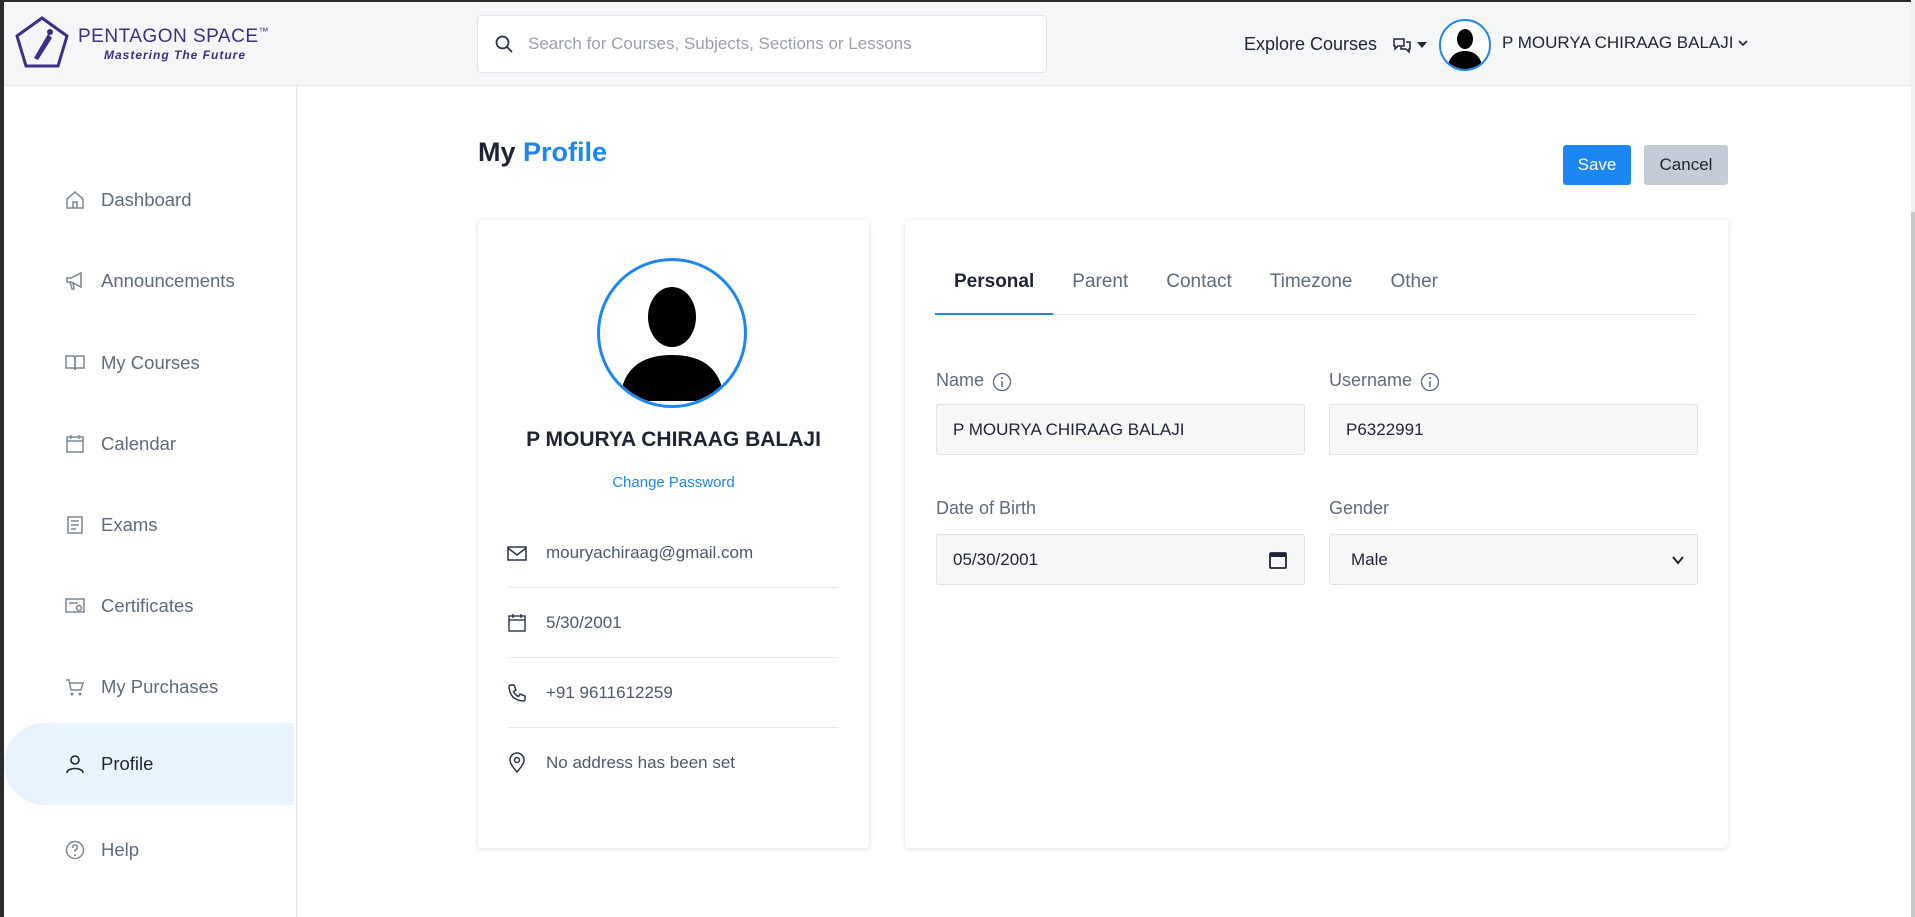 This screenshot has width=1915, height=917. I want to click on sidebar-item-label: Calendar, so click(139, 443).